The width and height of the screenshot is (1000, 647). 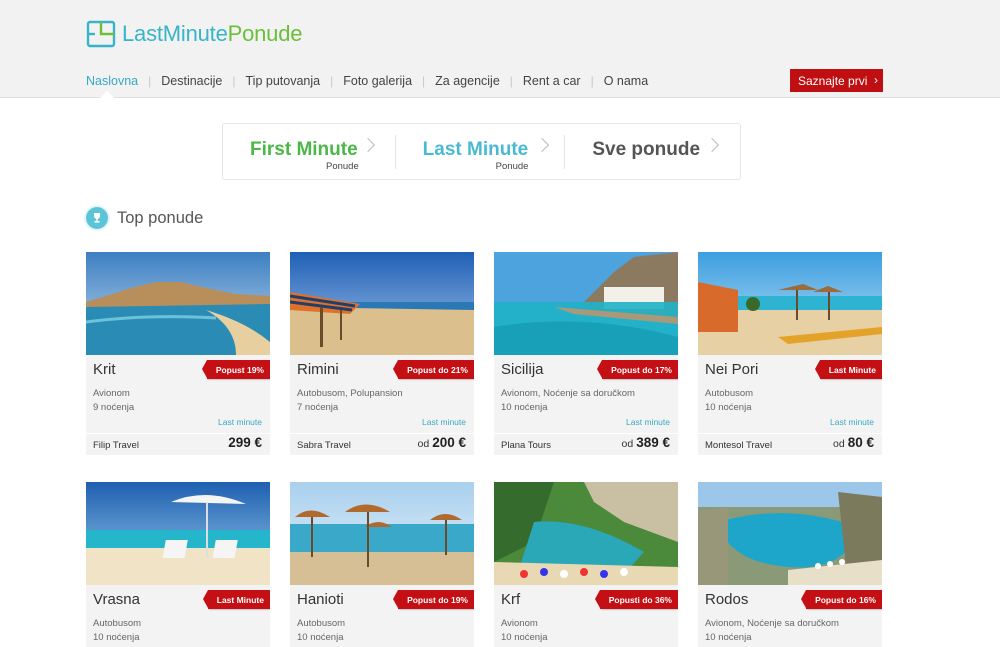 What do you see at coordinates (112, 81) in the screenshot?
I see `nav-item-naslovna: Naslovna` at bounding box center [112, 81].